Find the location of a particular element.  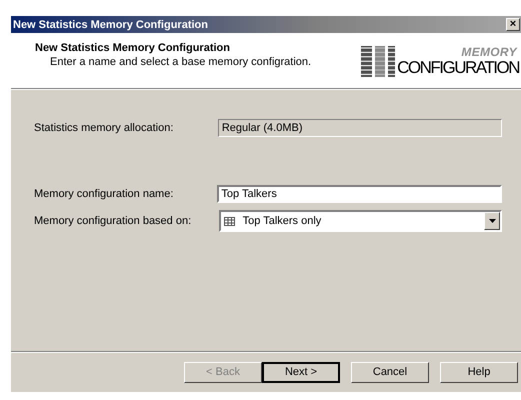

wizard-button: Cancel is located at coordinates (390, 372).